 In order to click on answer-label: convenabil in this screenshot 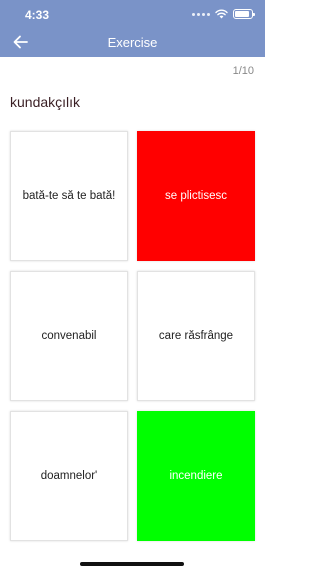, I will do `click(69, 336)`.